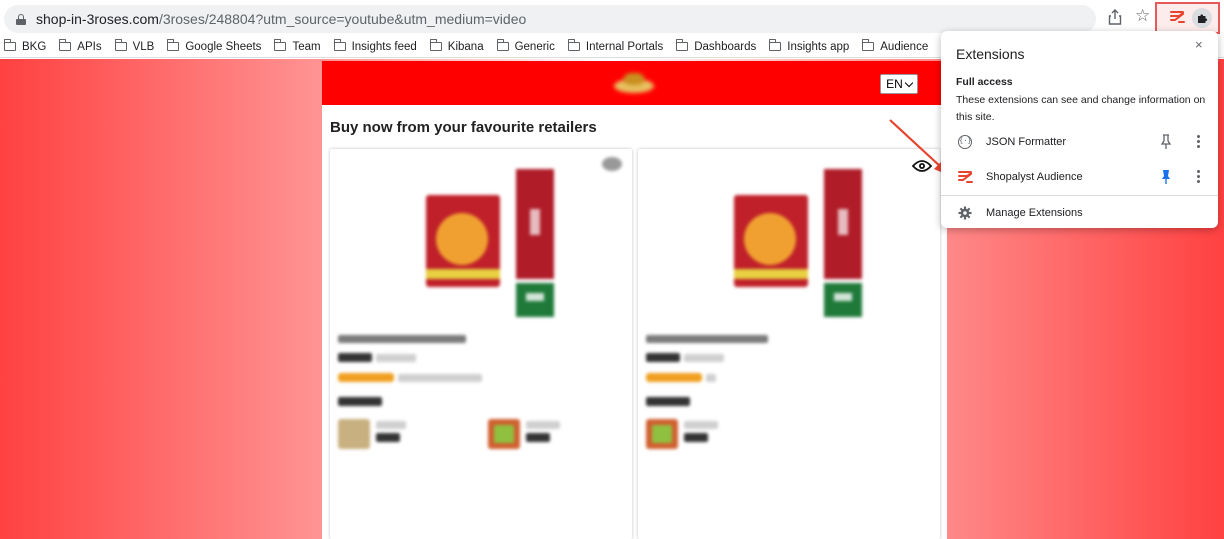 The width and height of the screenshot is (1224, 539). I want to click on popup-title: Extensions, so click(990, 54).